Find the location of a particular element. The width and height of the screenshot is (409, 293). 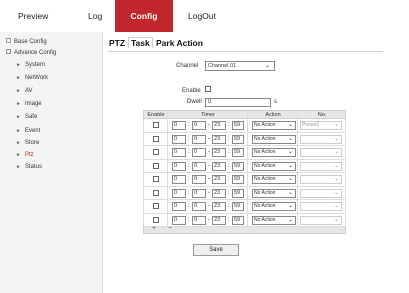

sidebar-item-system: ► System is located at coordinates (30, 65).